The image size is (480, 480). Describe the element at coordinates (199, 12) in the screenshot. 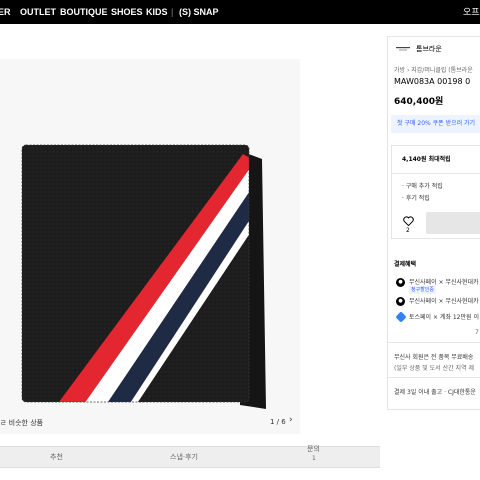

I see `nav-item-snap: (S) SNAP` at that location.